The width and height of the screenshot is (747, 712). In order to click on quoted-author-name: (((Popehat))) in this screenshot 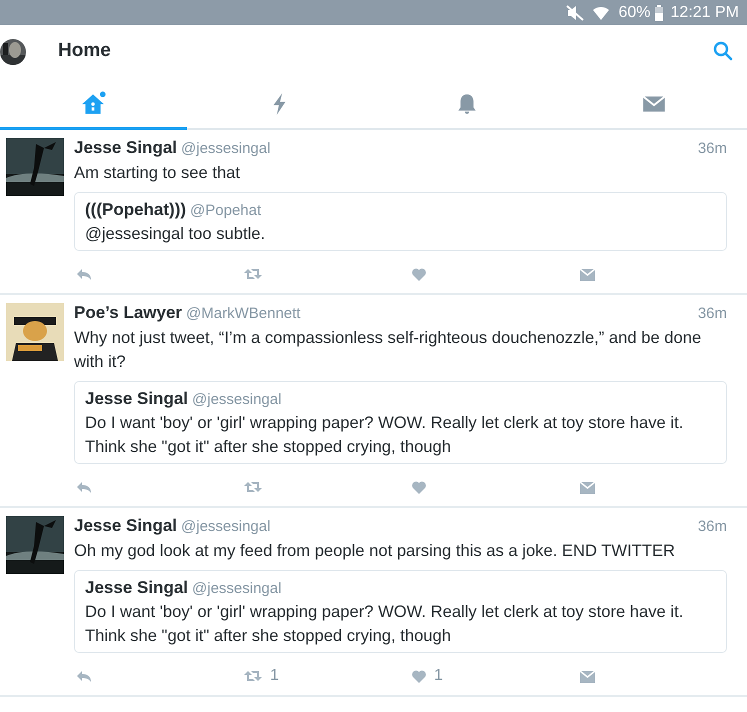, I will do `click(135, 209)`.